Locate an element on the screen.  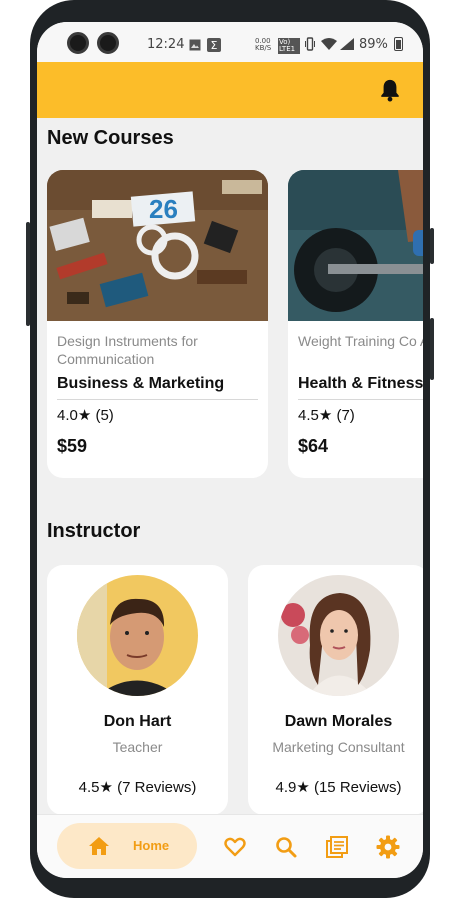
gallery-icon is located at coordinates (195, 45).